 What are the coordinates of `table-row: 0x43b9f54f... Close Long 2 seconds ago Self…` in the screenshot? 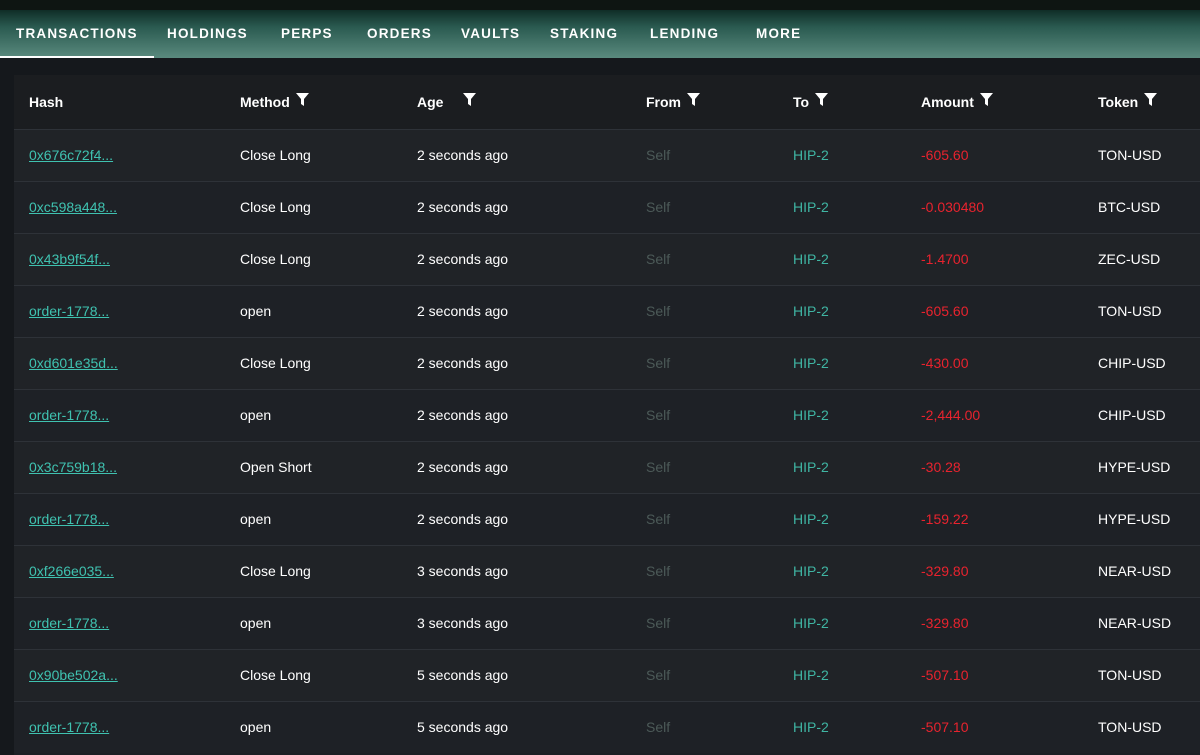 It's located at (607, 259).